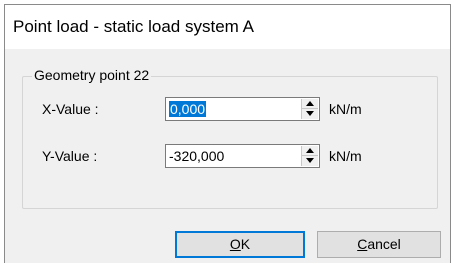 Image resolution: width=456 pixels, height=263 pixels. I want to click on x-value-increment-button, so click(310, 104).